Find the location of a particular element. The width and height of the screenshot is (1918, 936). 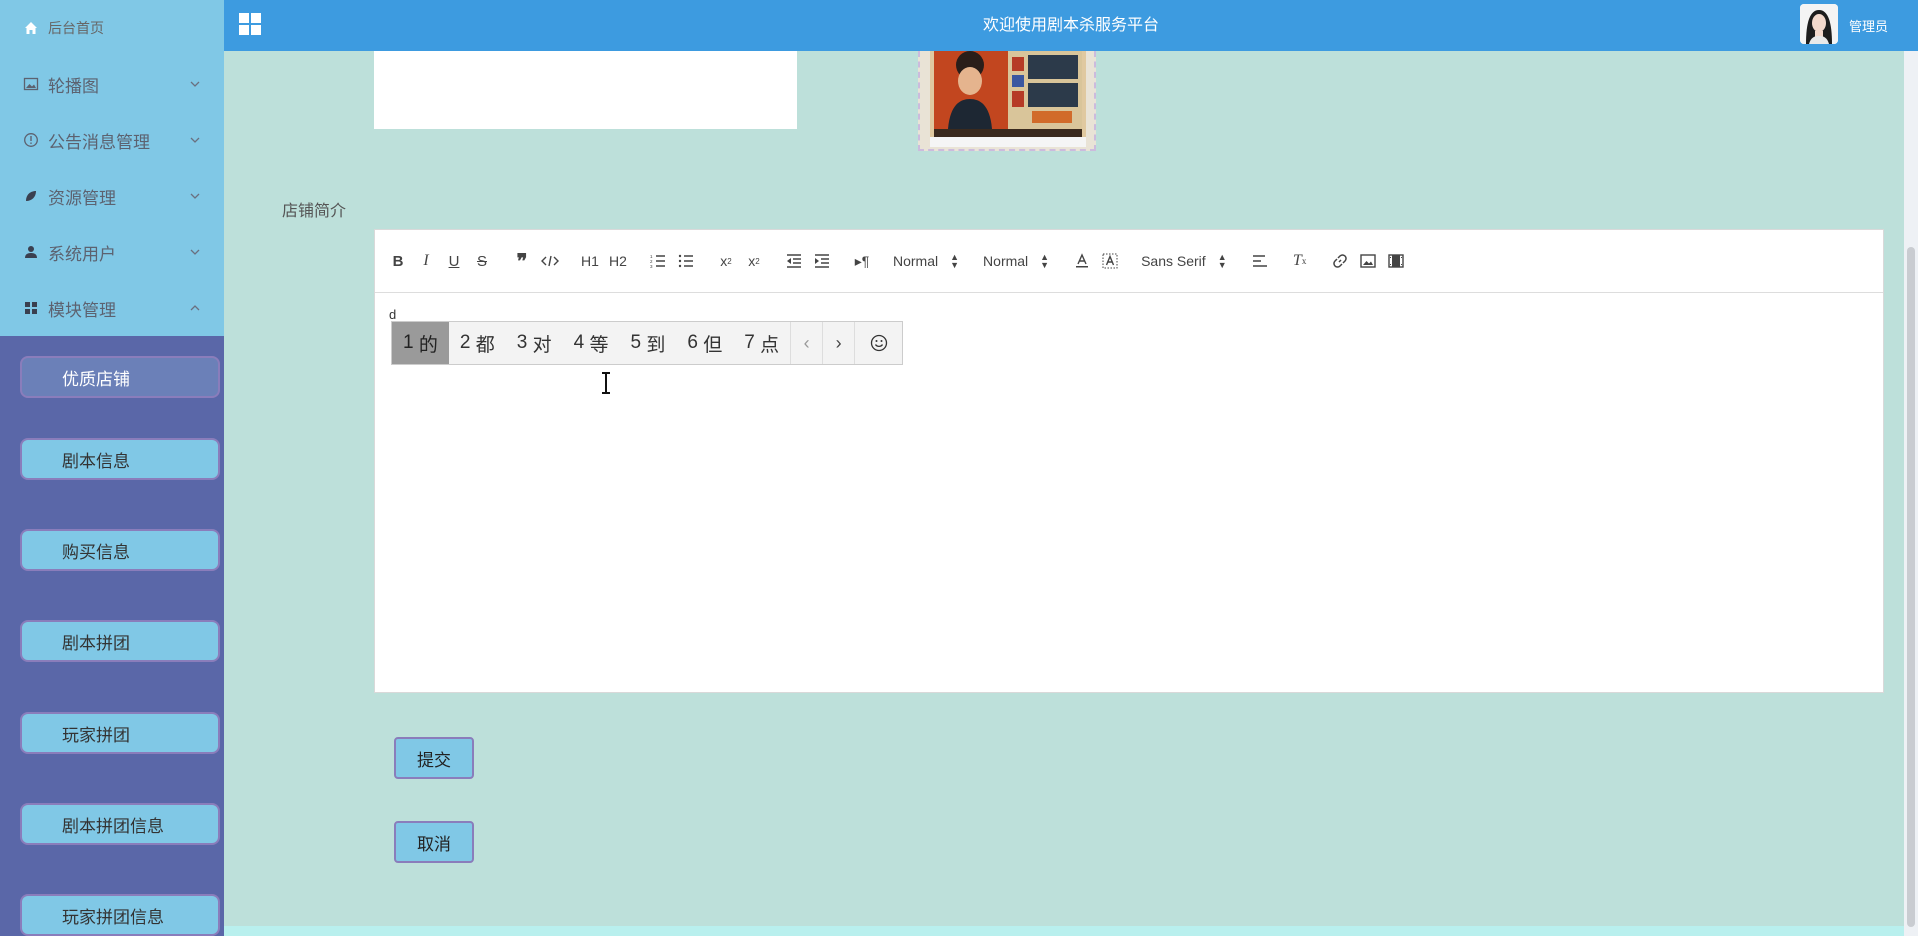

submenu-quality-shops: 优质店铺 is located at coordinates (120, 377).